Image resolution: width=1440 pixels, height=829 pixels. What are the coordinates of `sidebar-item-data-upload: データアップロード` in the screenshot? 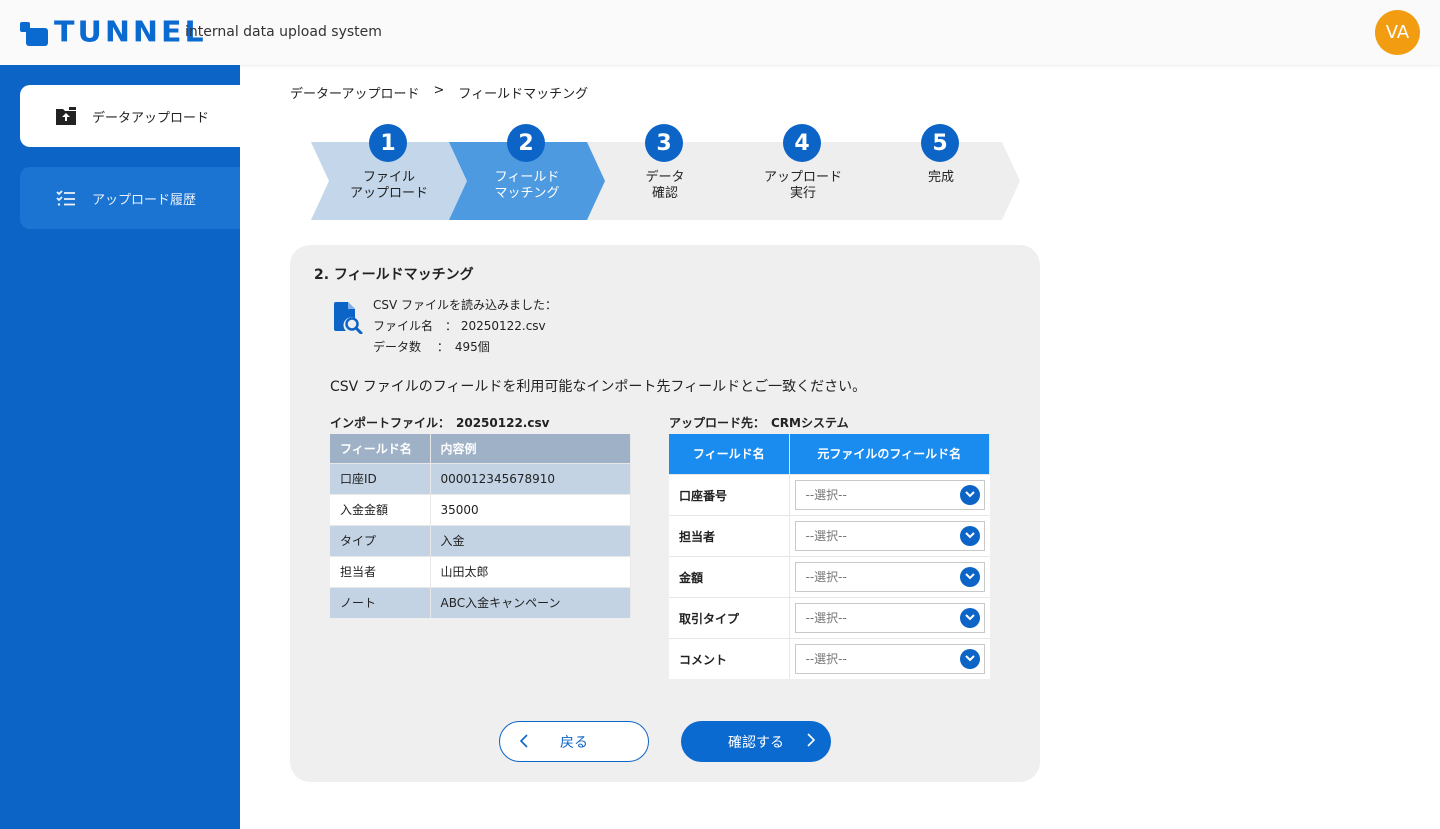 It's located at (130, 116).